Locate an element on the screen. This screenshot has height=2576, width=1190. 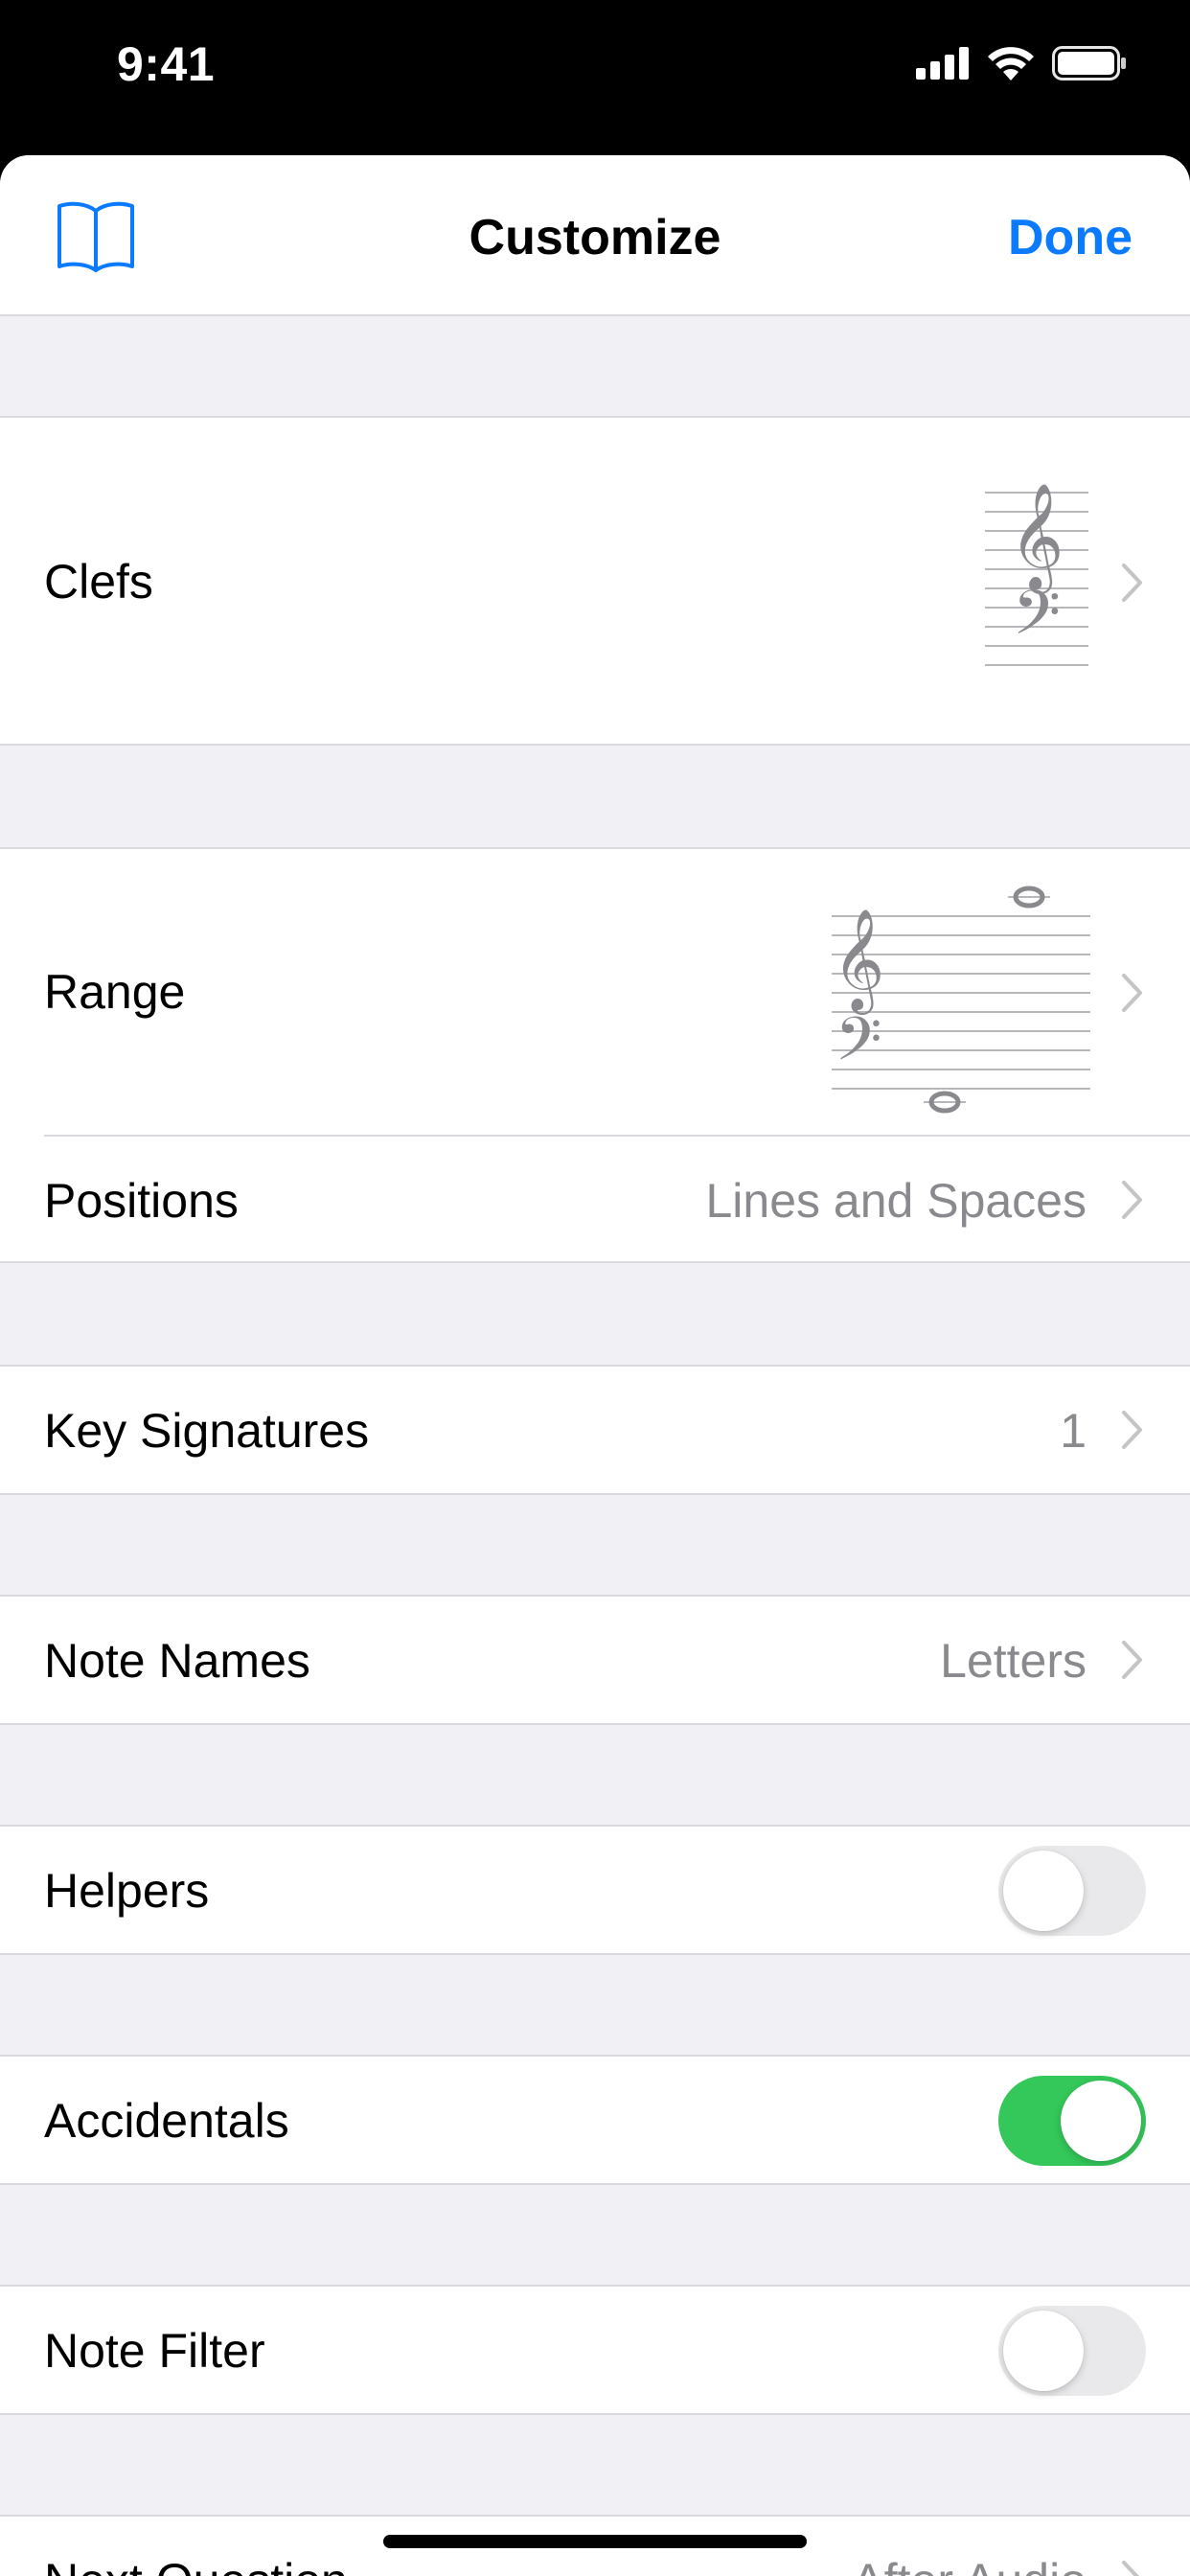
row-clefs: Clefs 𝄞 𝄢 is located at coordinates (595, 581).